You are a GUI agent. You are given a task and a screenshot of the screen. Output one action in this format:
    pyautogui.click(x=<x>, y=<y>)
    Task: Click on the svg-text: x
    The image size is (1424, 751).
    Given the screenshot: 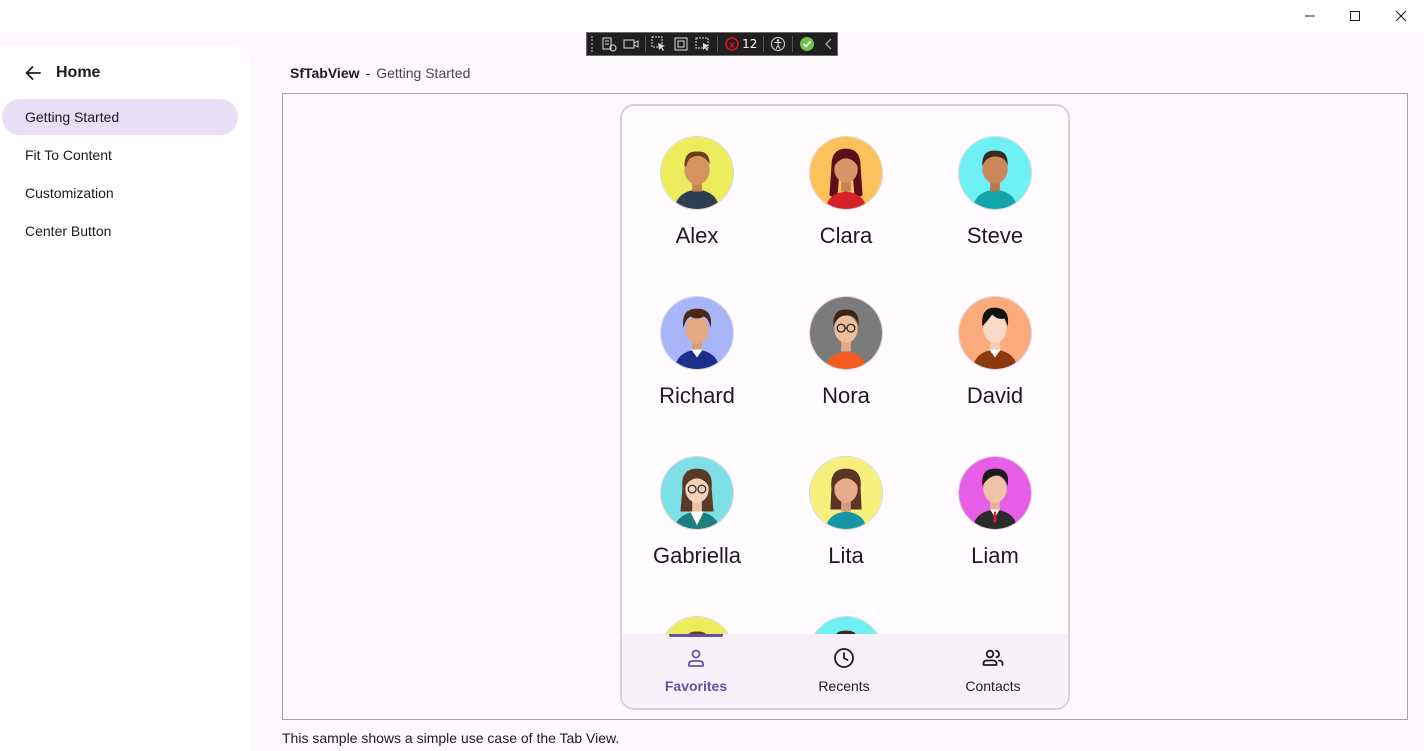 What is the action you would take?
    pyautogui.click(x=732, y=46)
    